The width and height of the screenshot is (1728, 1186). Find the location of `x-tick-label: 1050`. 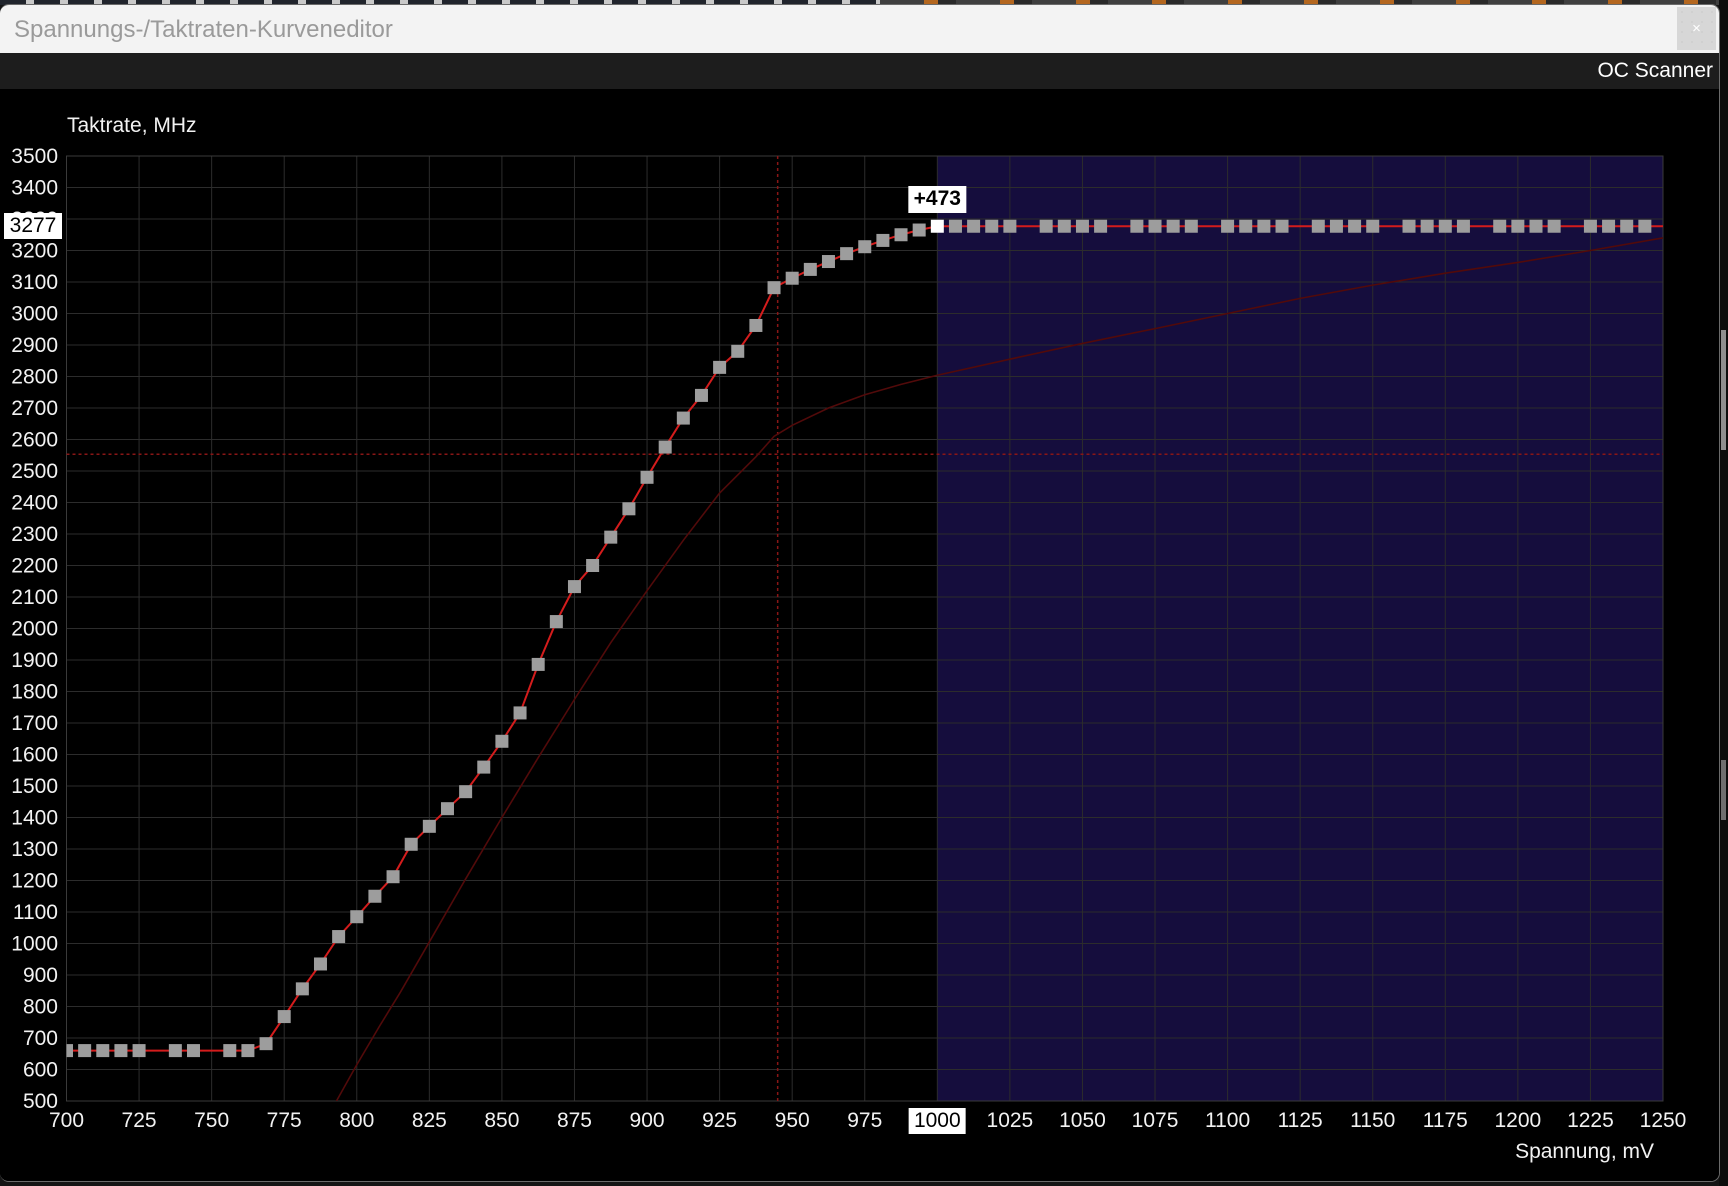

x-tick-label: 1050 is located at coordinates (1082, 1120).